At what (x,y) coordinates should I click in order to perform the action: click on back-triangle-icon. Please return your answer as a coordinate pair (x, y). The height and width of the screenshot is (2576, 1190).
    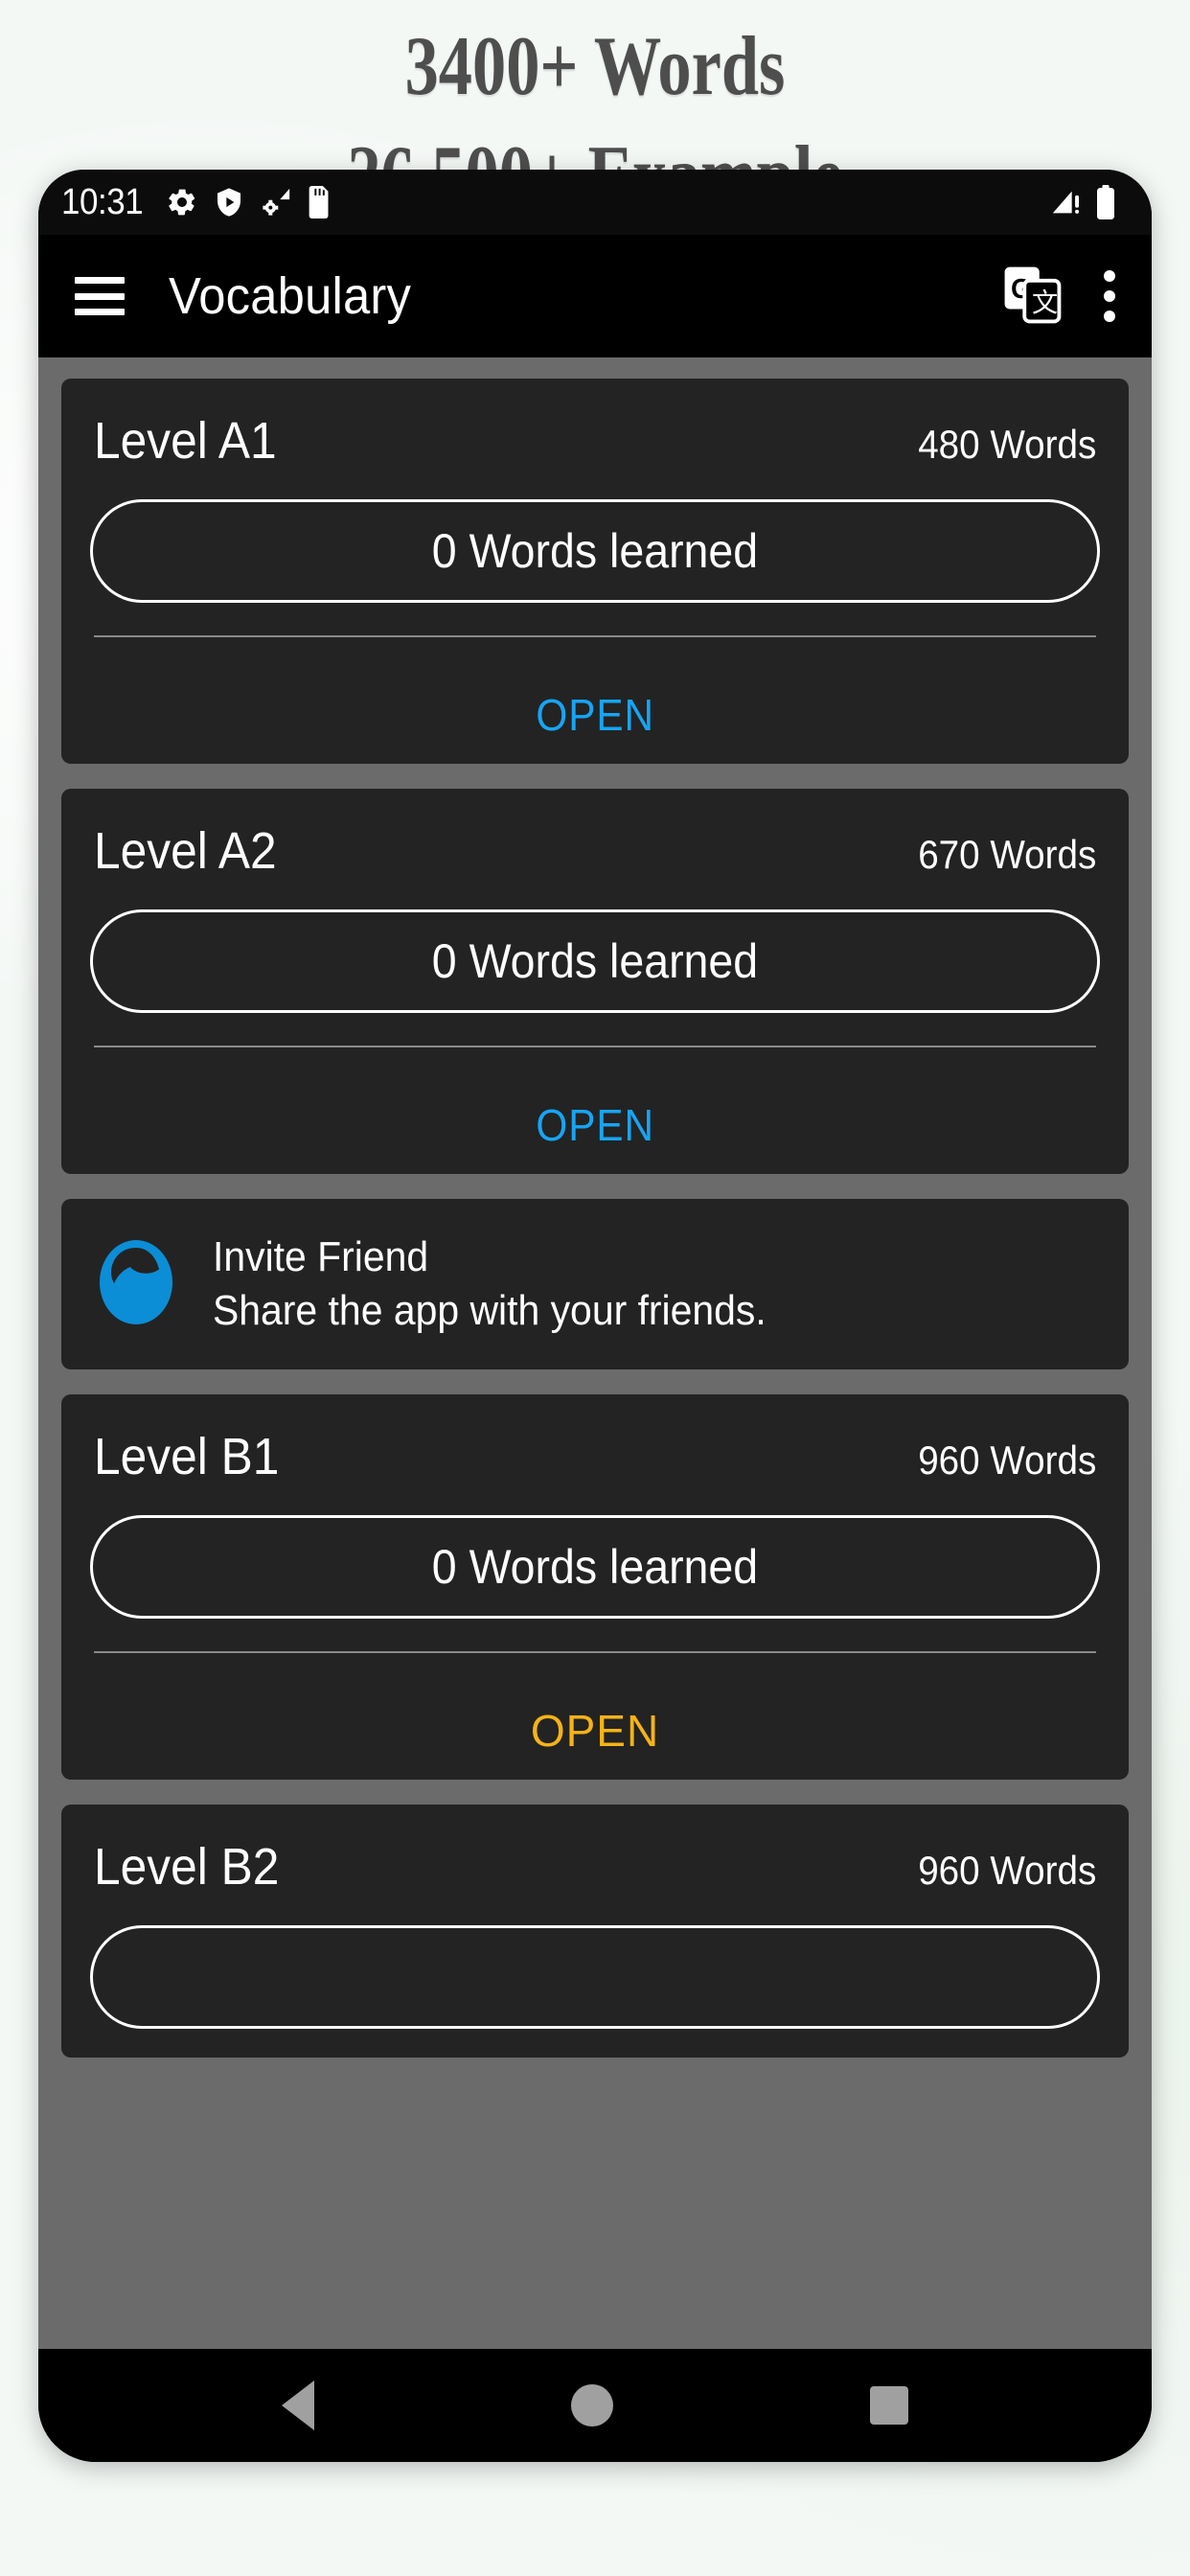
    Looking at the image, I should click on (298, 2405).